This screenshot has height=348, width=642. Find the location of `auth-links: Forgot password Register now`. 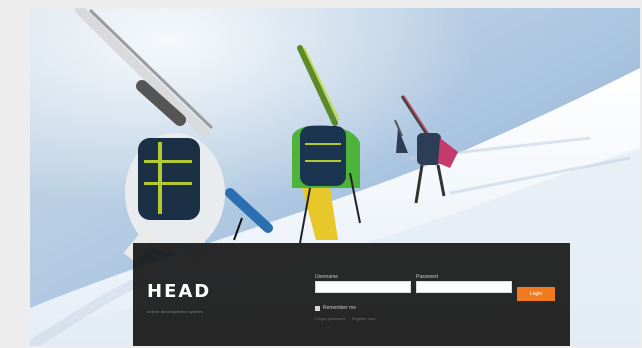

auth-links: Forgot password Register now is located at coordinates (345, 318).